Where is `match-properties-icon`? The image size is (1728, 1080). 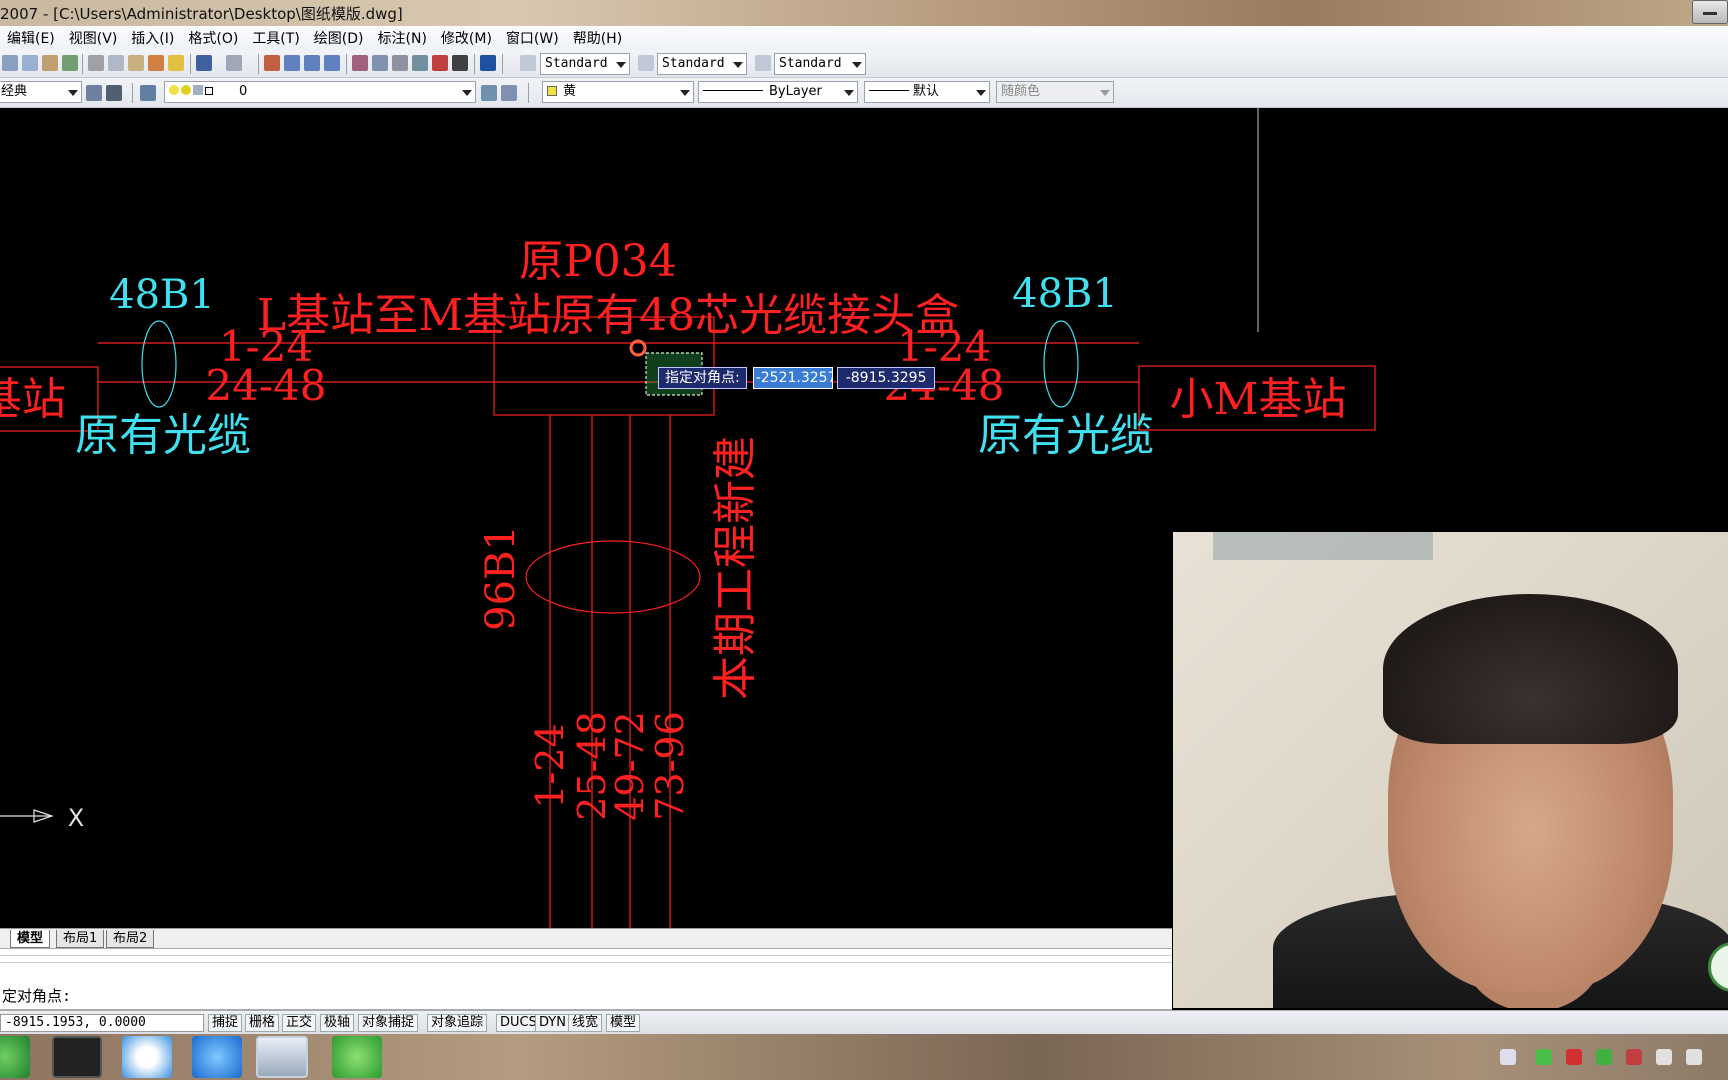 match-properties-icon is located at coordinates (156, 63).